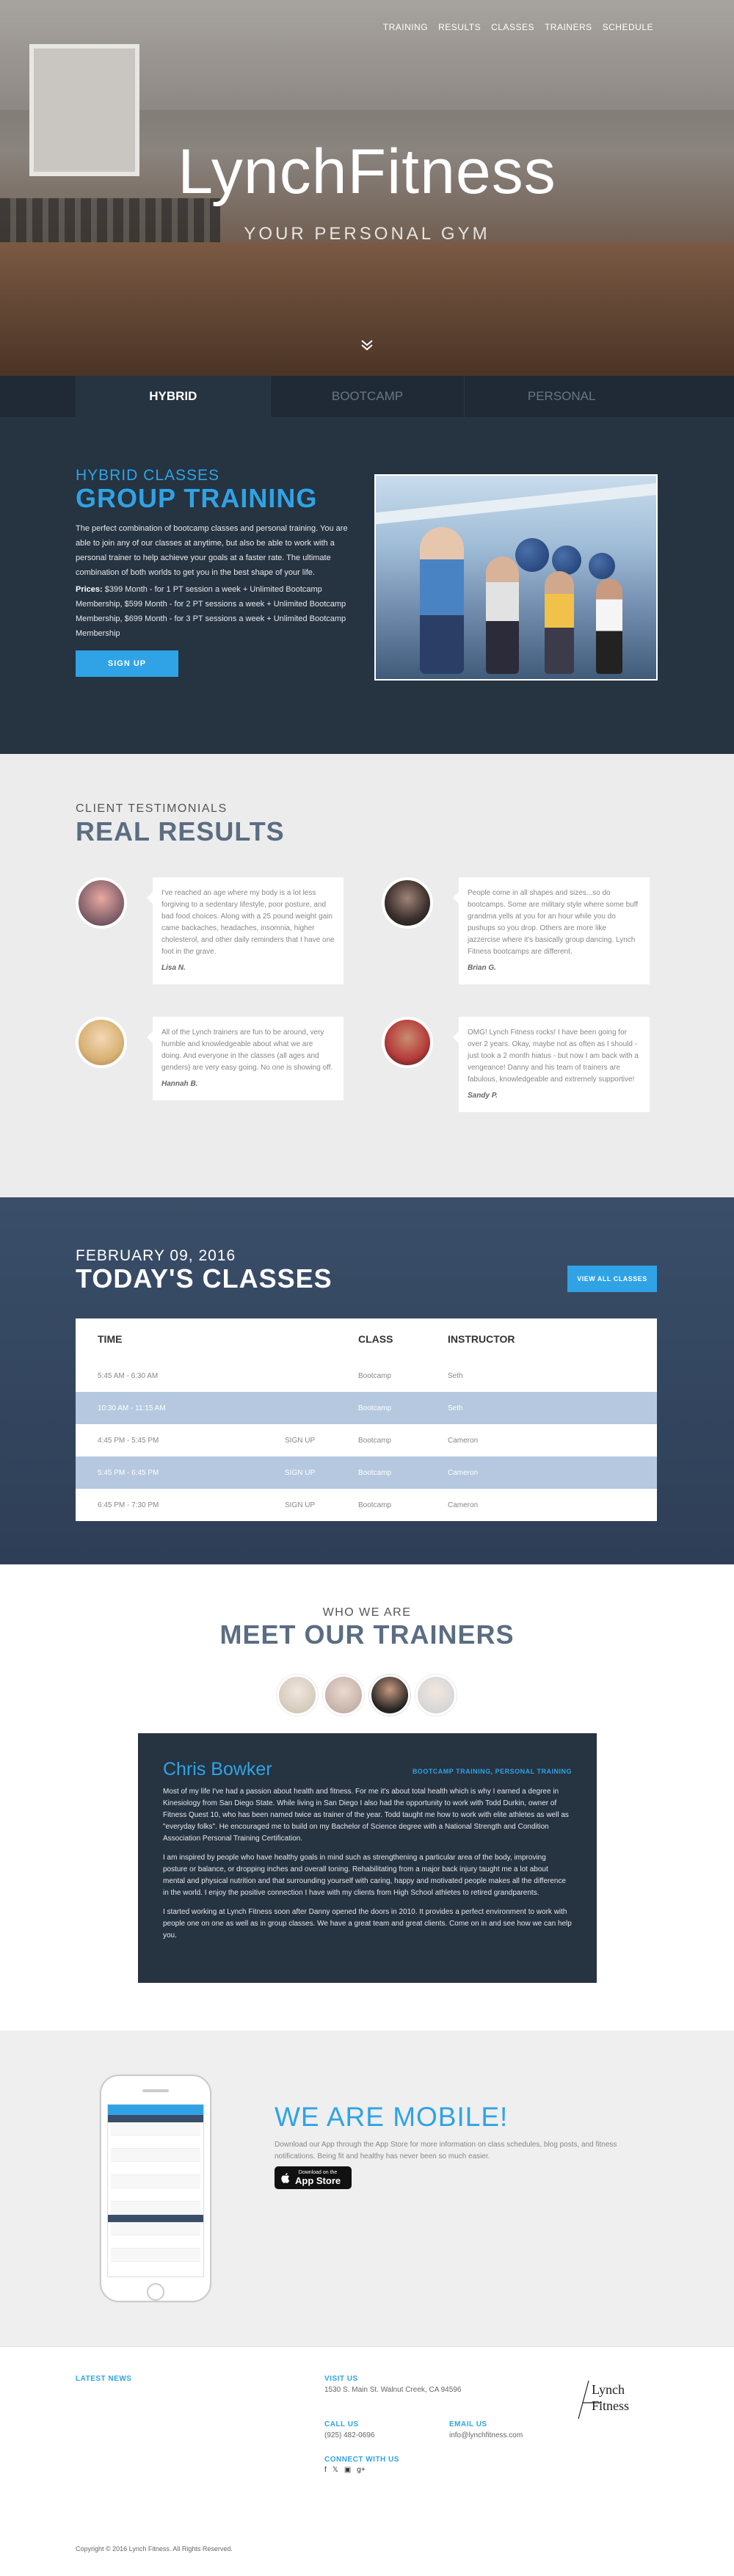  What do you see at coordinates (128, 1376) in the screenshot?
I see `row-time: 5:45 AM - 6:30 AM` at bounding box center [128, 1376].